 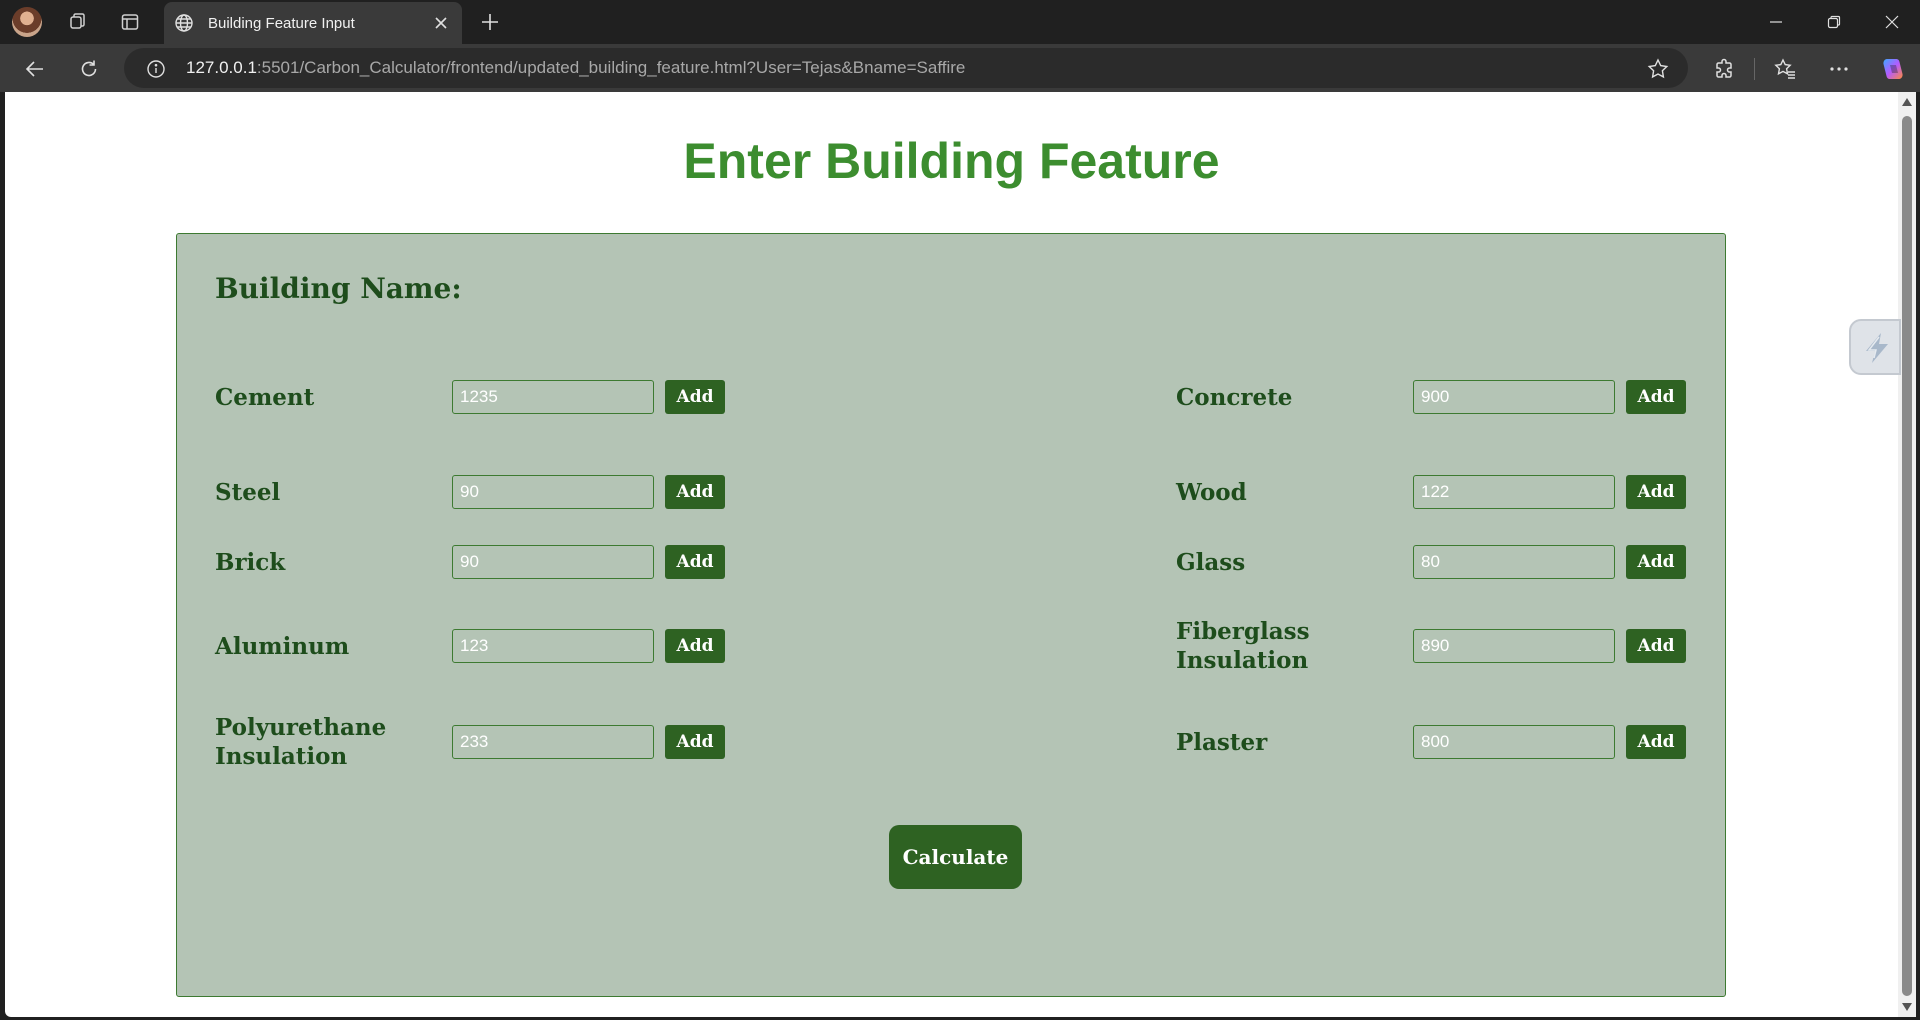 What do you see at coordinates (1234, 397) in the screenshot?
I see `material-label: Concrete` at bounding box center [1234, 397].